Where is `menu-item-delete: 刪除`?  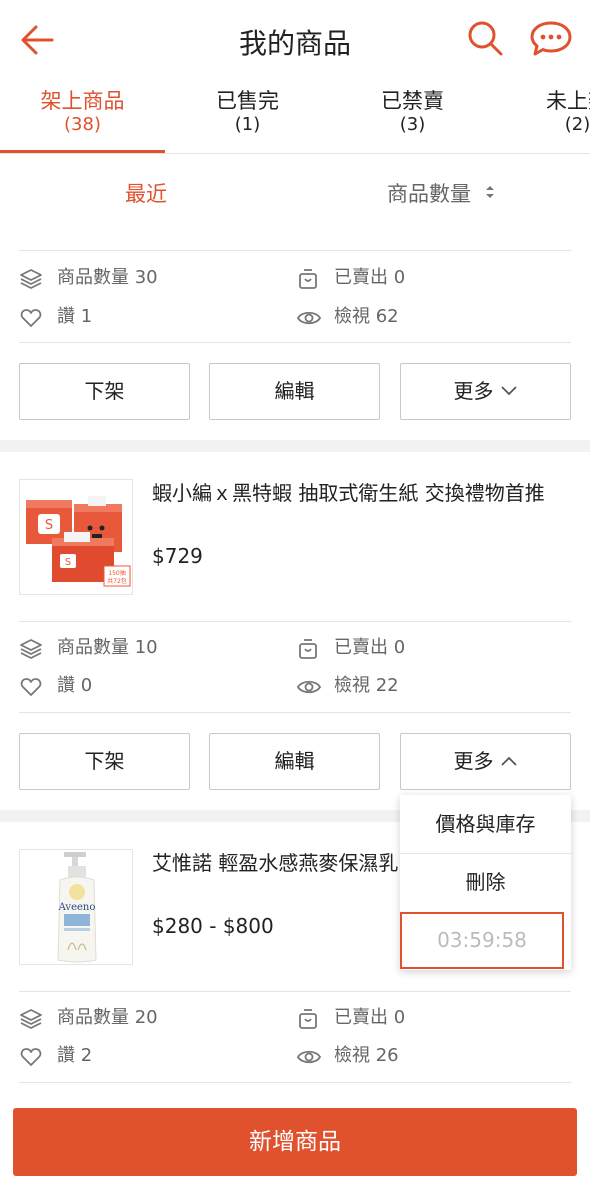 menu-item-delete: 刪除 is located at coordinates (485, 882).